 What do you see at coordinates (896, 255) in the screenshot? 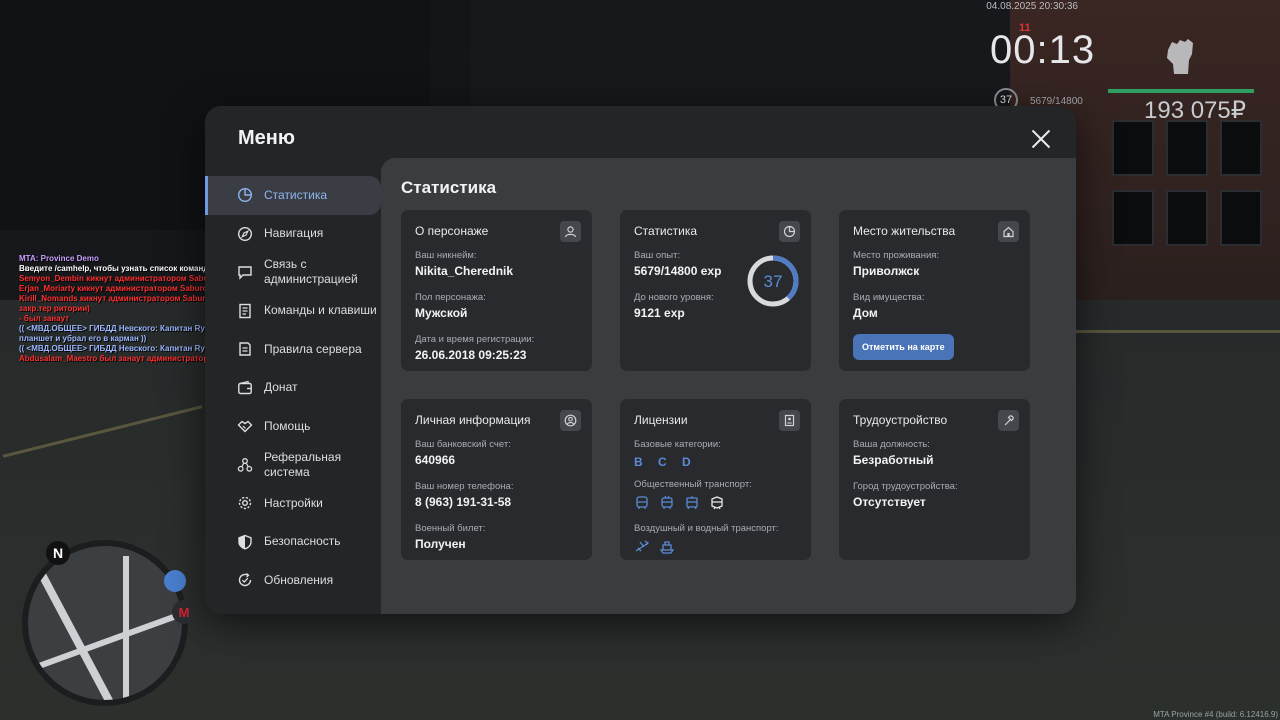
I see `residence-place-label: Место проживания:` at bounding box center [896, 255].